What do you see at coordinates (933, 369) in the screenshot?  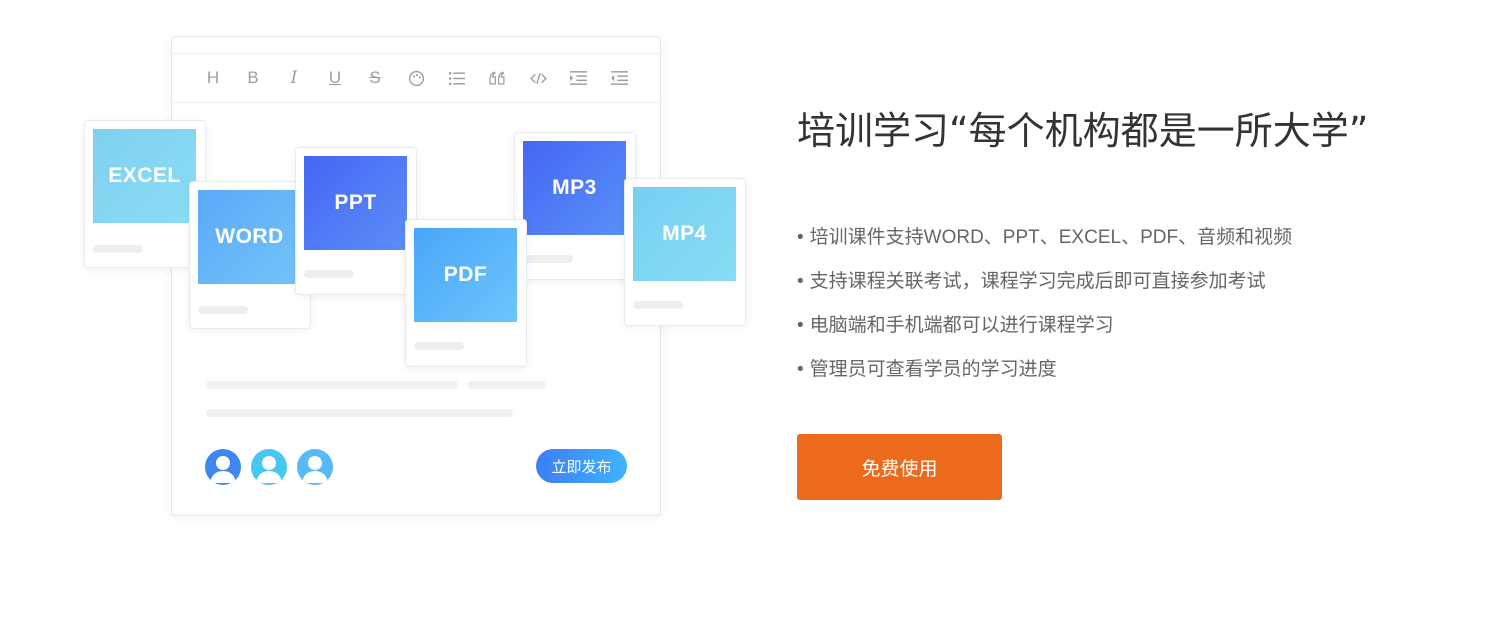 I see `feature-text: 管理员可查看学员的学习进度` at bounding box center [933, 369].